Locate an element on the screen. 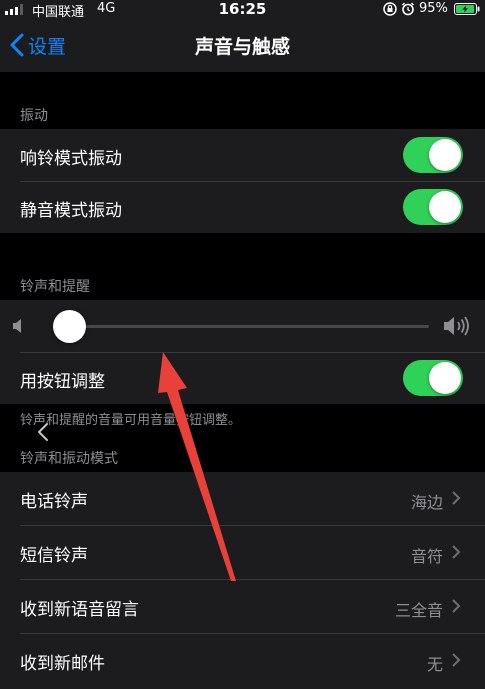 The image size is (485, 689). row-label: 用按钮调整 is located at coordinates (62, 382).